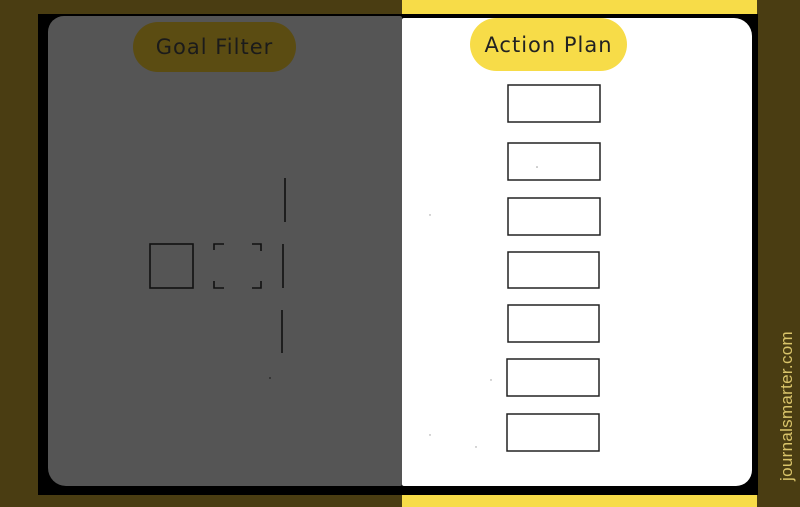 This screenshot has width=800, height=507. I want to click on goal-square, so click(171, 266).